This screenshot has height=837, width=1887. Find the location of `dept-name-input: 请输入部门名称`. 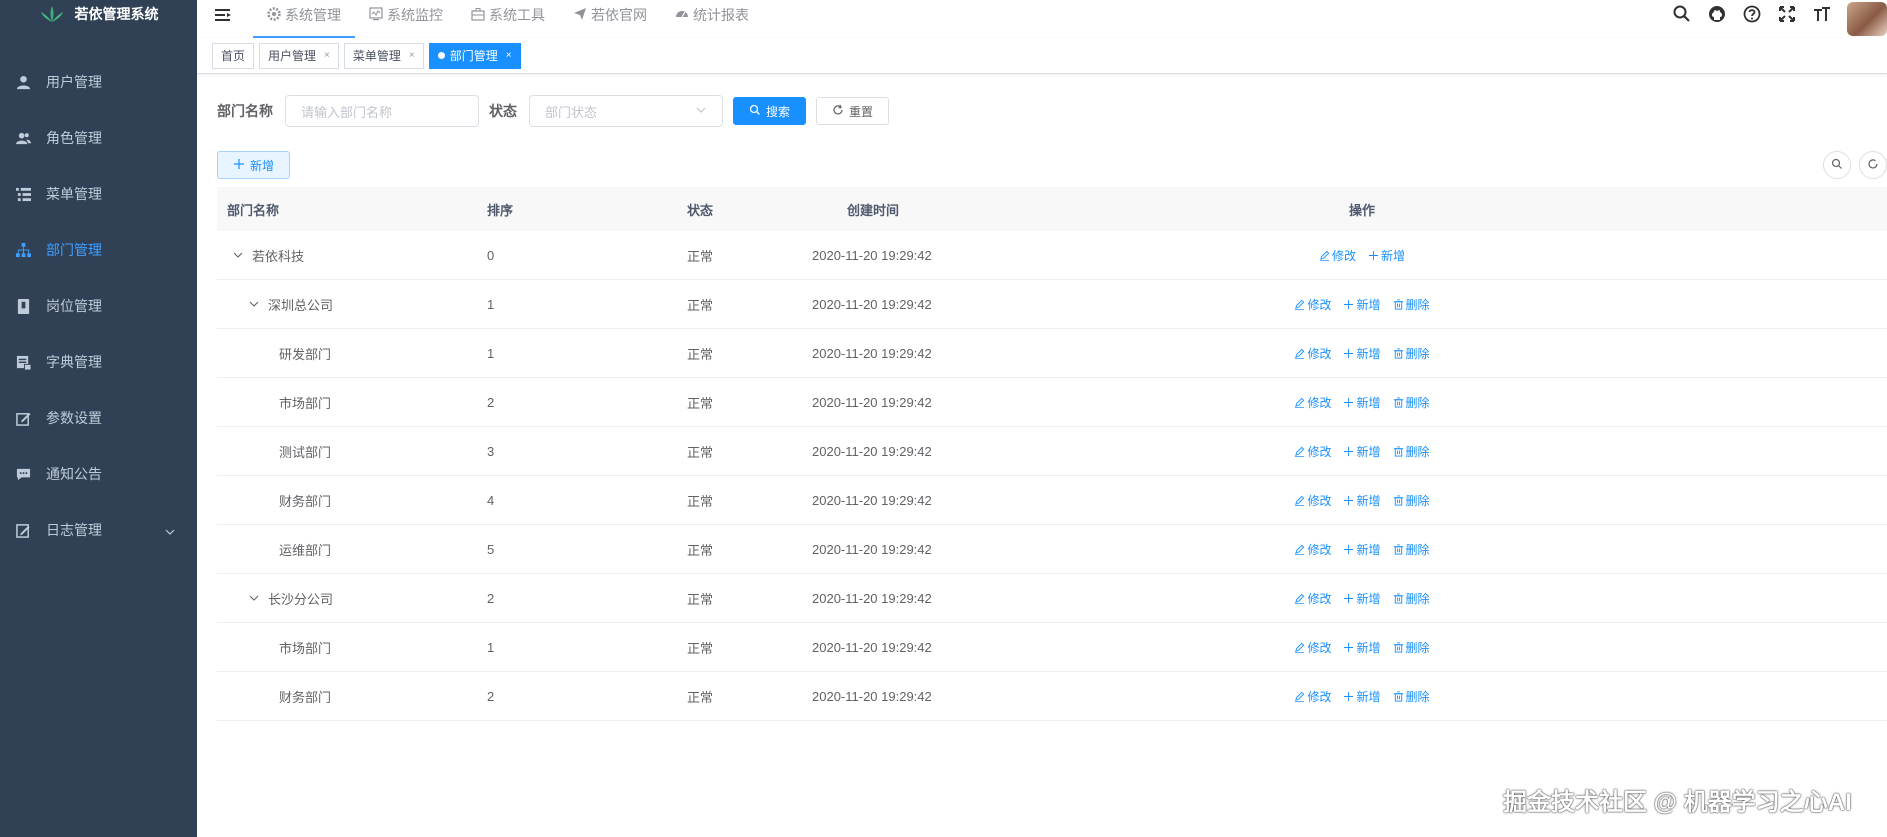

dept-name-input: 请输入部门名称 is located at coordinates (382, 111).